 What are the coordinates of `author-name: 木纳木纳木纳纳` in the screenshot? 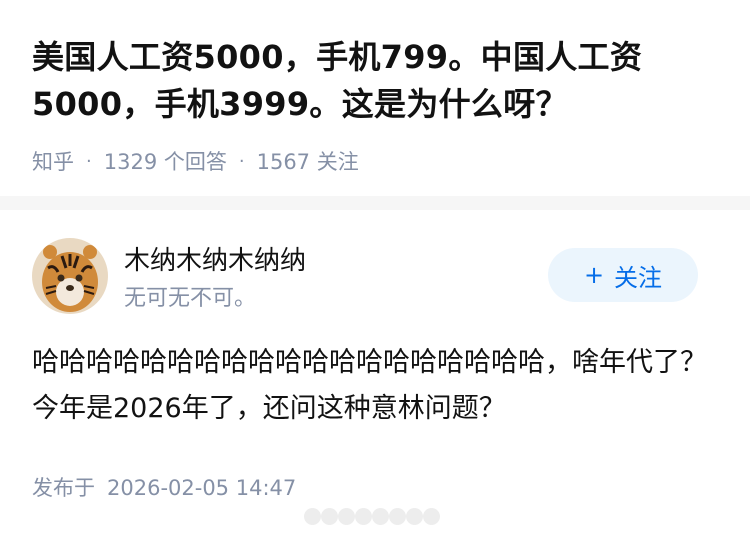 It's located at (215, 258).